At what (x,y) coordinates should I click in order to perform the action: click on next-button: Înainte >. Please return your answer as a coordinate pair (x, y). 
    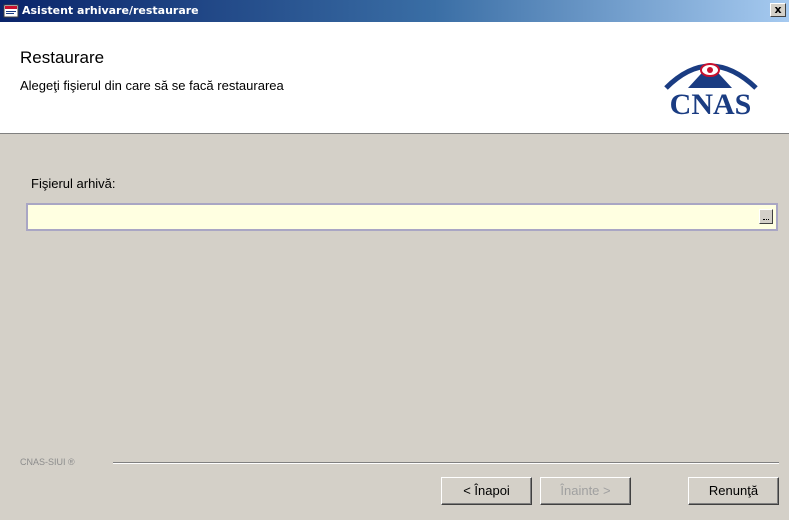
    Looking at the image, I should click on (585, 491).